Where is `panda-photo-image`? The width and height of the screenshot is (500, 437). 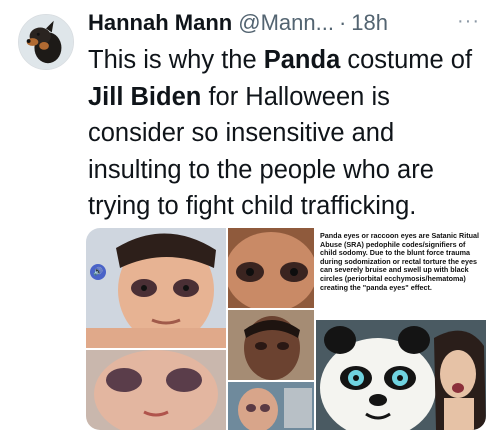
panda-photo-image is located at coordinates (401, 375).